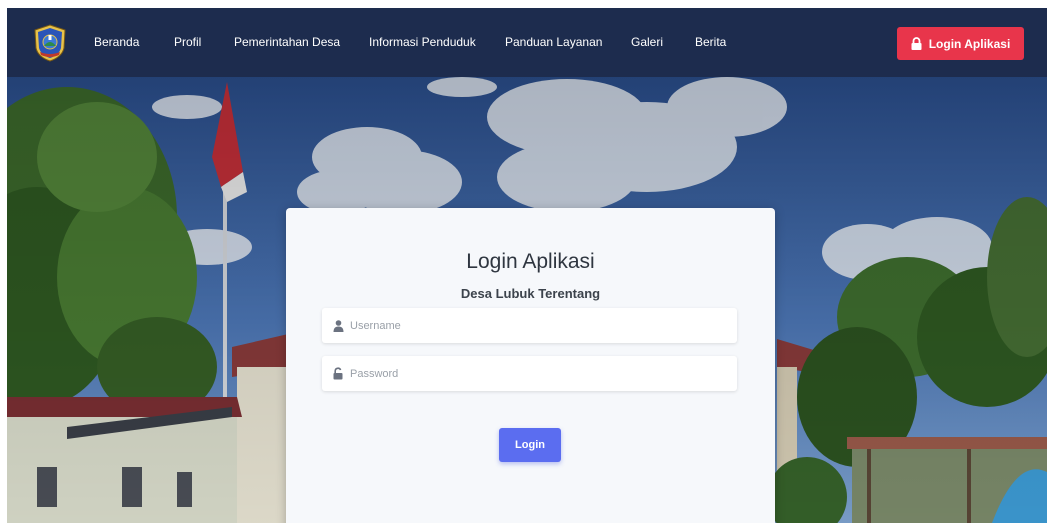  What do you see at coordinates (969, 43) in the screenshot?
I see `login-aplikasi-label: Login Aplikasi` at bounding box center [969, 43].